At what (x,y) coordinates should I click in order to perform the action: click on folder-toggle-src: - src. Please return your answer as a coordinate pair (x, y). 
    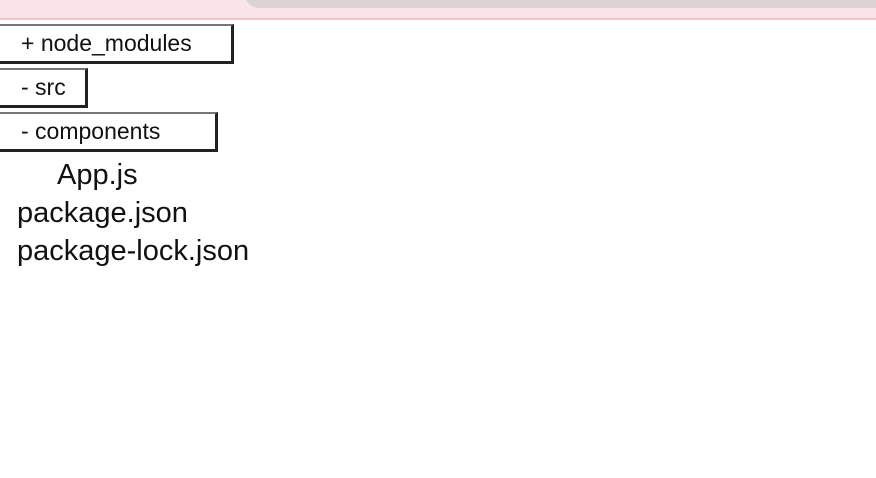
    Looking at the image, I should click on (44, 88).